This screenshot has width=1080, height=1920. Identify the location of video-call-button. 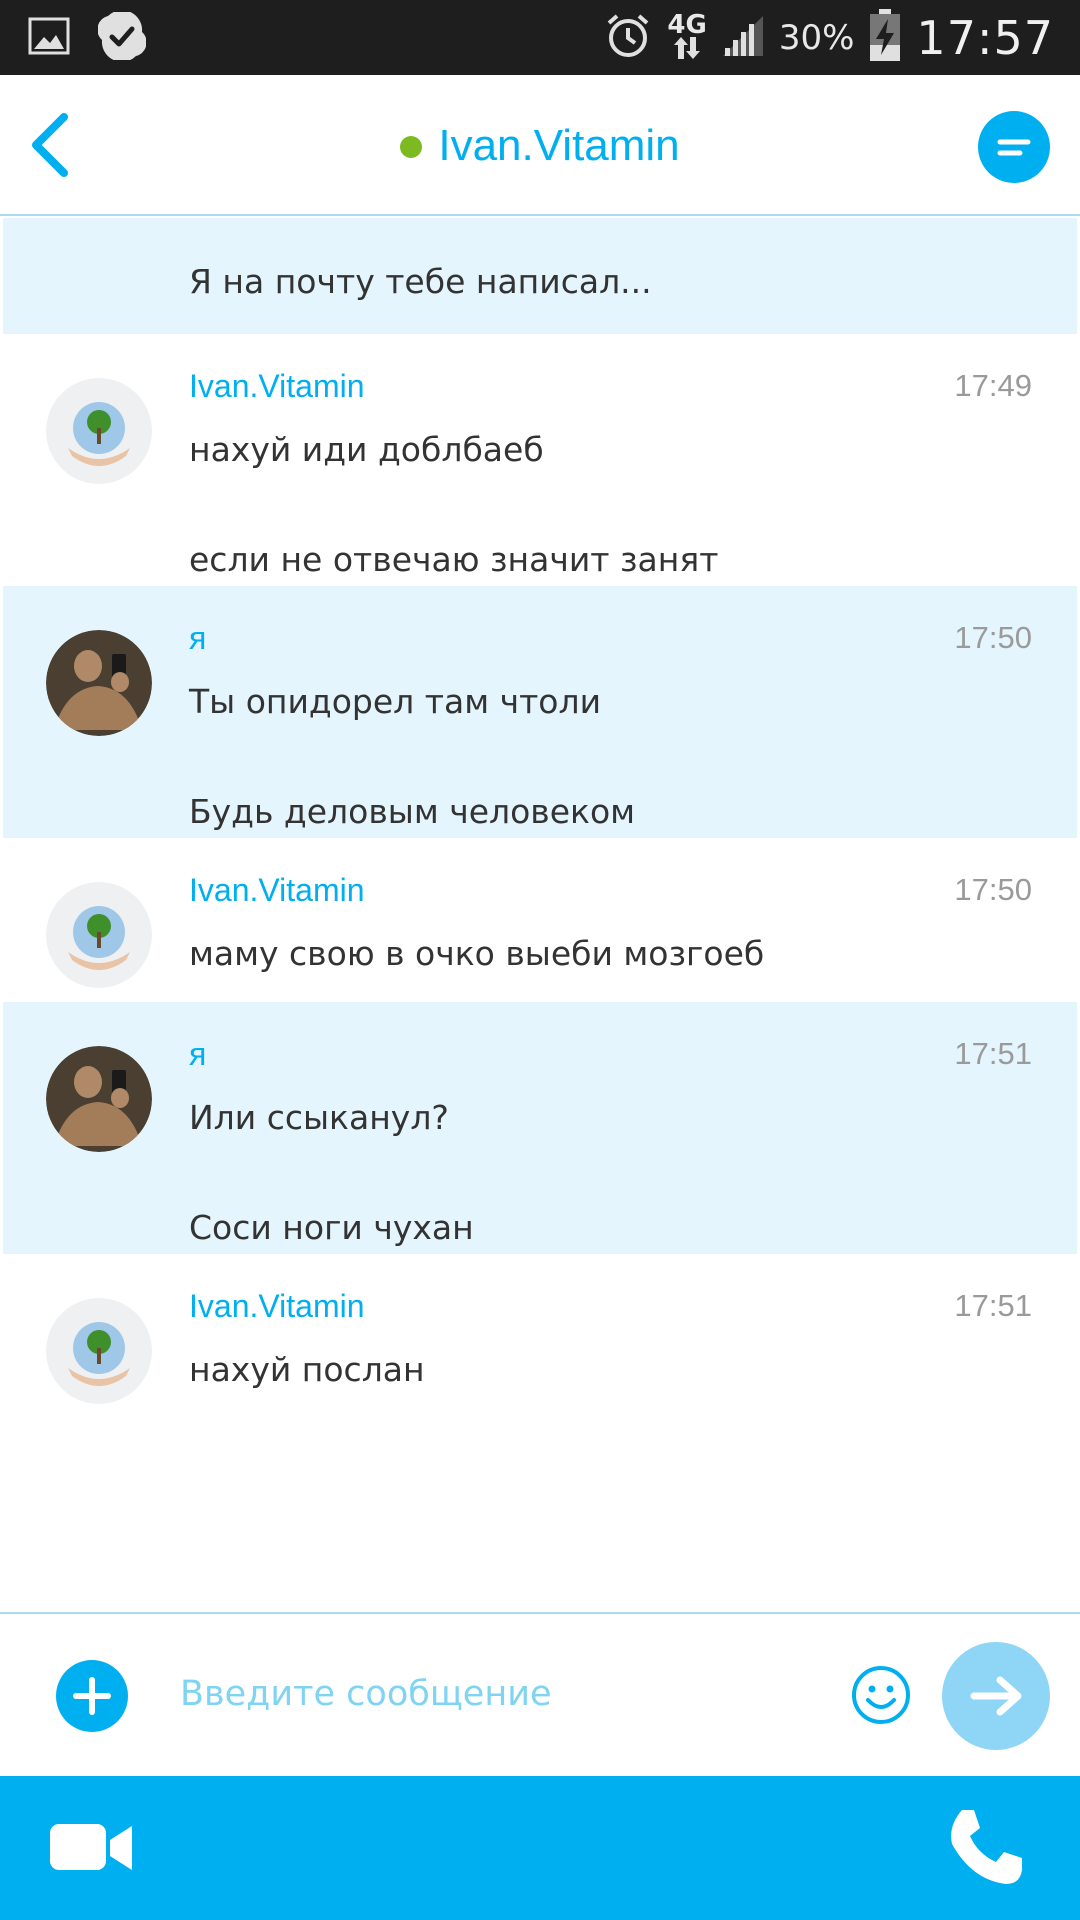
(91, 1848).